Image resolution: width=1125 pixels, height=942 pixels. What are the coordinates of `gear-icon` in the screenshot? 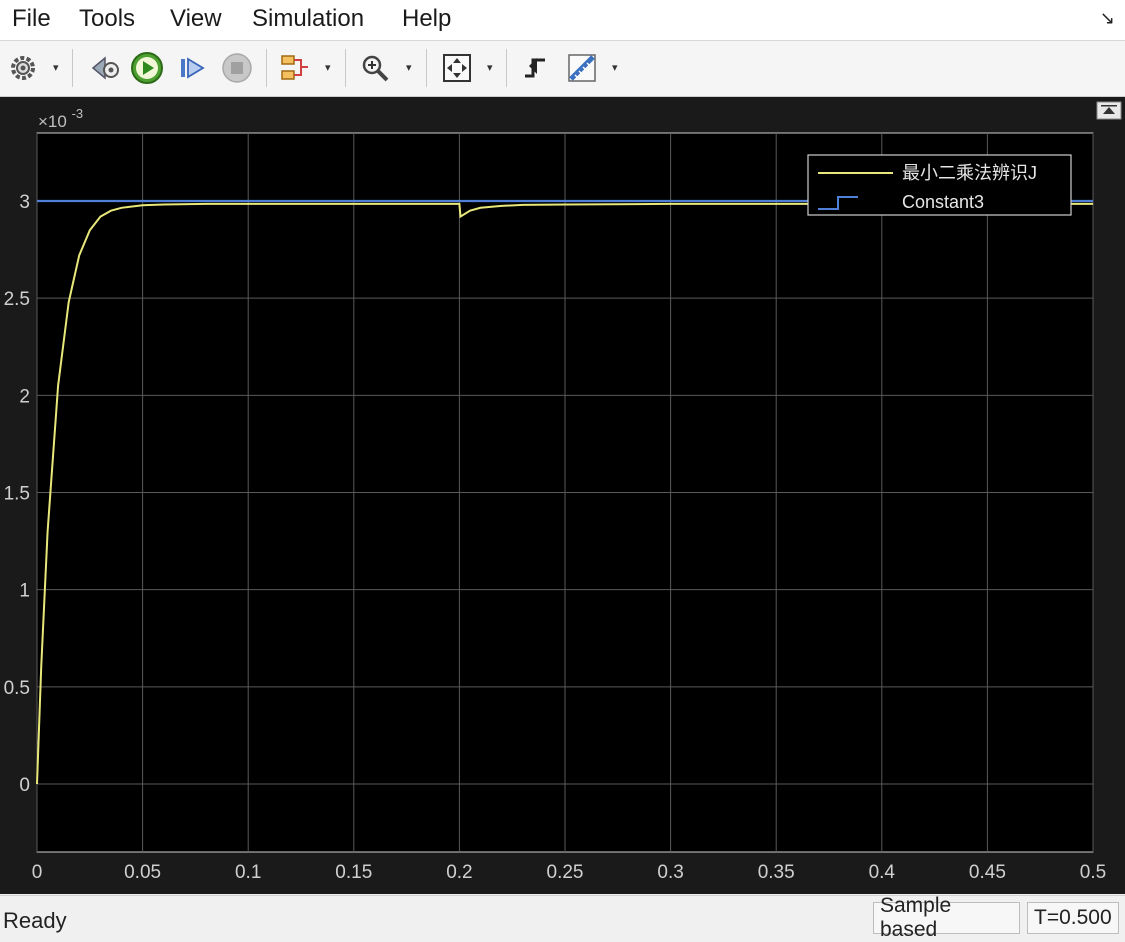 It's located at (23, 68).